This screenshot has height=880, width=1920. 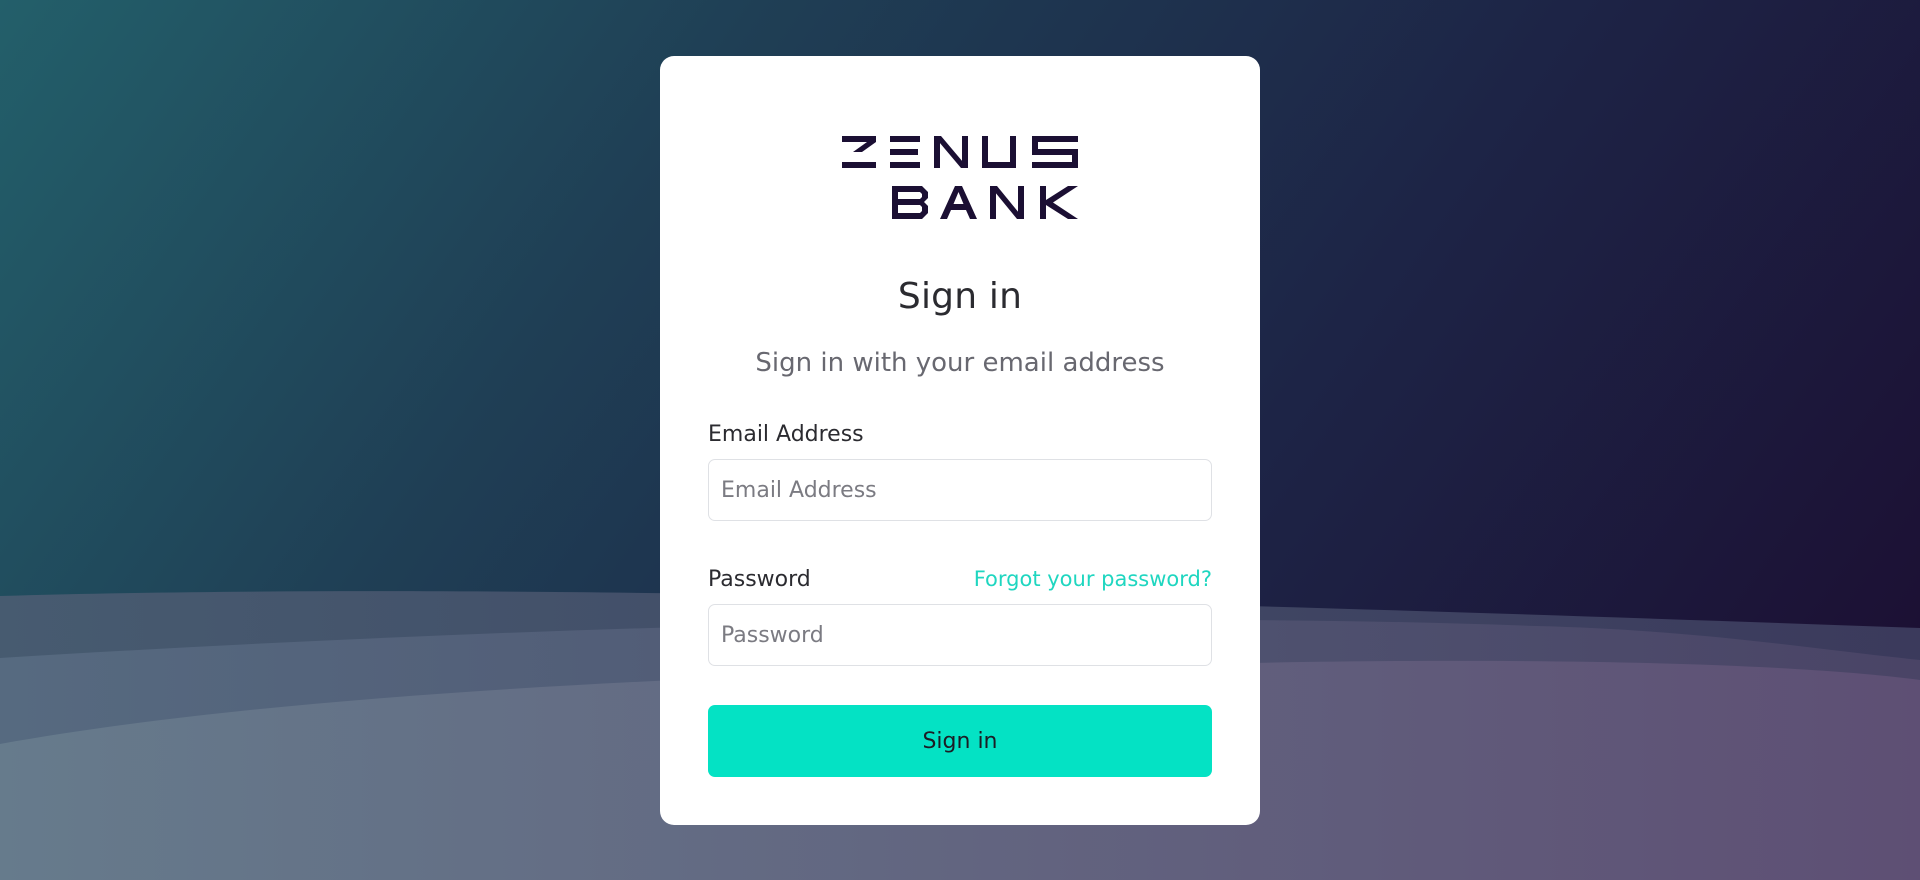 I want to click on sign-in-button: Sign in, so click(x=960, y=741).